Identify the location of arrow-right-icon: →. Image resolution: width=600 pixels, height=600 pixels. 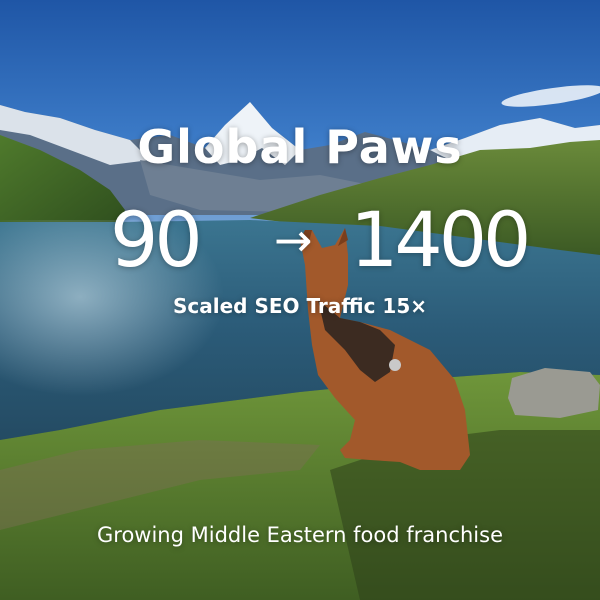
(293, 240).